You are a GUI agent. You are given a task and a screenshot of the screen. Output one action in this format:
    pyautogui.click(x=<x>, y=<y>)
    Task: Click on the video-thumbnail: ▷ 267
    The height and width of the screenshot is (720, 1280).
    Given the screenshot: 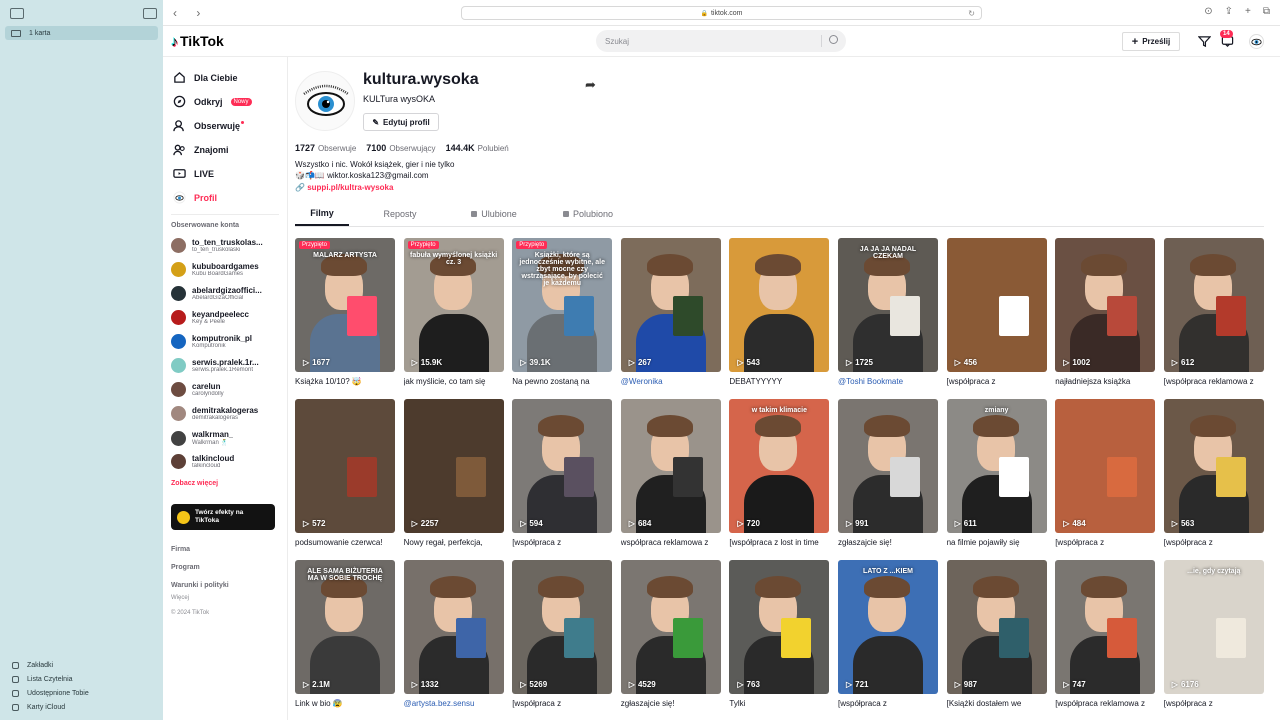 What is the action you would take?
    pyautogui.click(x=670, y=305)
    